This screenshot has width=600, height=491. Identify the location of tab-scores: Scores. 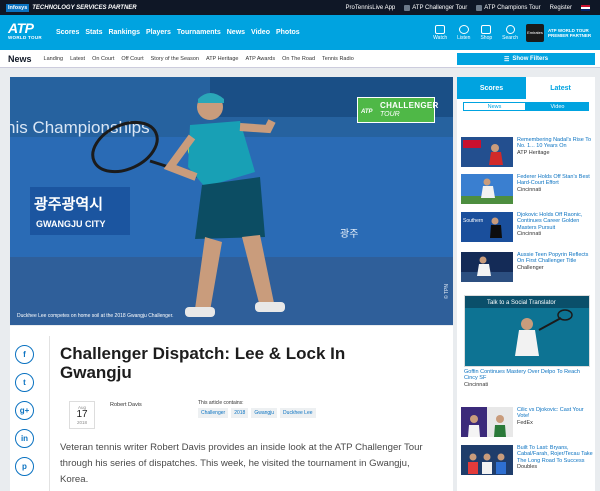
(491, 88).